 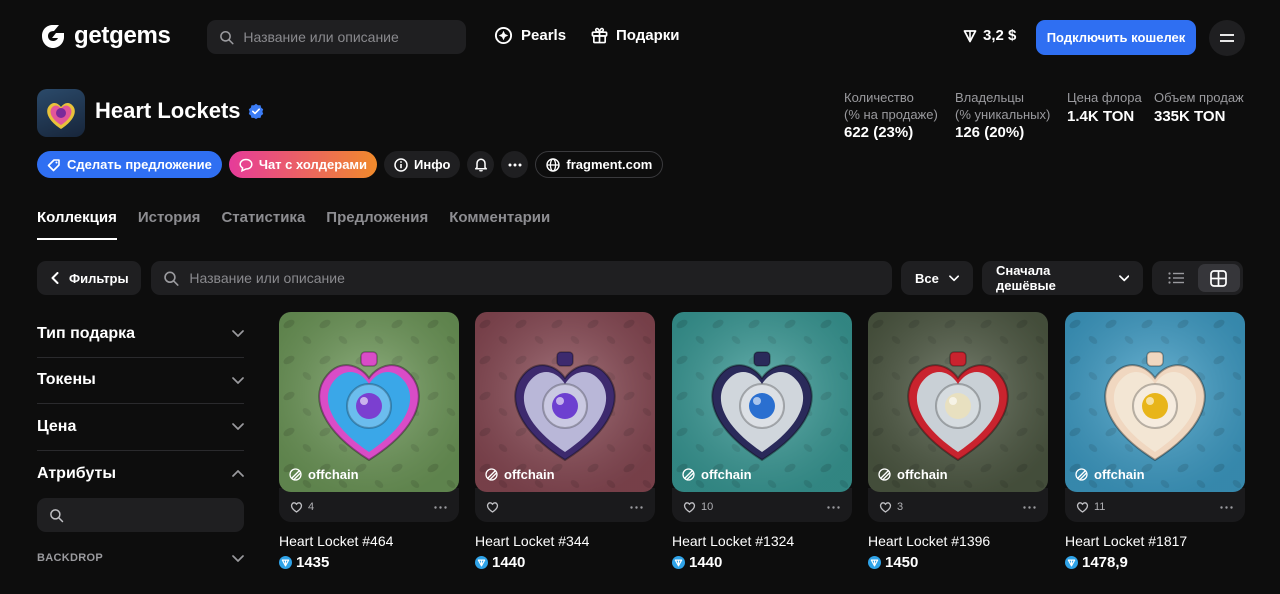 What do you see at coordinates (169, 224) in the screenshot?
I see `tab-history: История` at bounding box center [169, 224].